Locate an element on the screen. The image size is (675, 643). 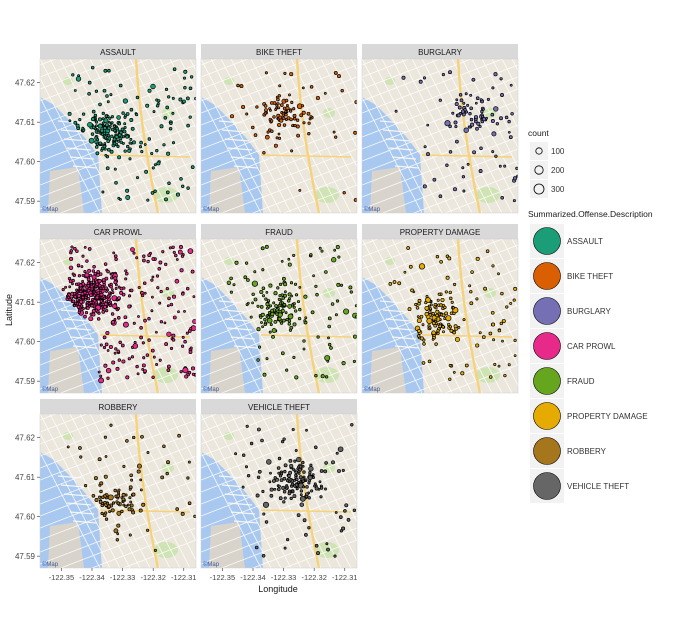
map-attribution: ©Map is located at coordinates (211, 564).